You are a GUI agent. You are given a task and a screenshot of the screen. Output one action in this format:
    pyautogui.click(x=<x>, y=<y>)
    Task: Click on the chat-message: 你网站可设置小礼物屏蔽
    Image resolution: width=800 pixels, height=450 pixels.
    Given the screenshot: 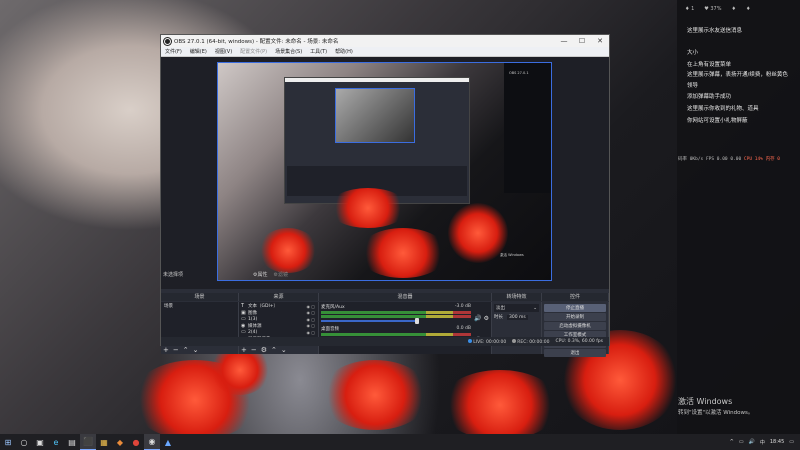 What is the action you would take?
    pyautogui.click(x=717, y=121)
    